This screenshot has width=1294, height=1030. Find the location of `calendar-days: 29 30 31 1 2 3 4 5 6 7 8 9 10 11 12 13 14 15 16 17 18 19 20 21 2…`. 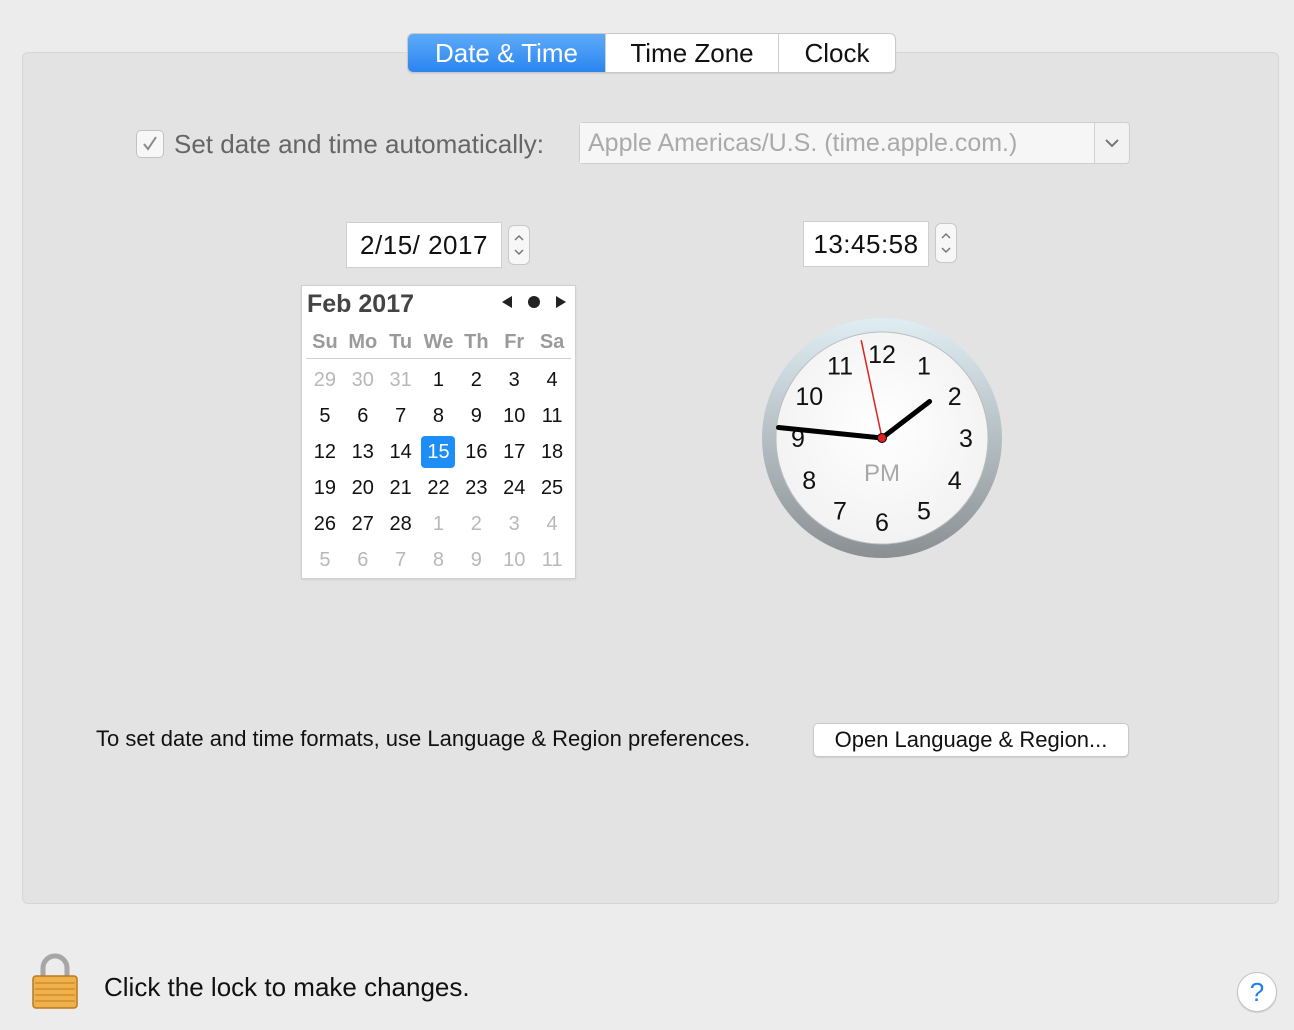

calendar-days: 29 30 31 1 2 3 4 5 6 7 8 9 10 11 12 13 14 15 16 17 18 19 20 21 2… is located at coordinates (438, 470).